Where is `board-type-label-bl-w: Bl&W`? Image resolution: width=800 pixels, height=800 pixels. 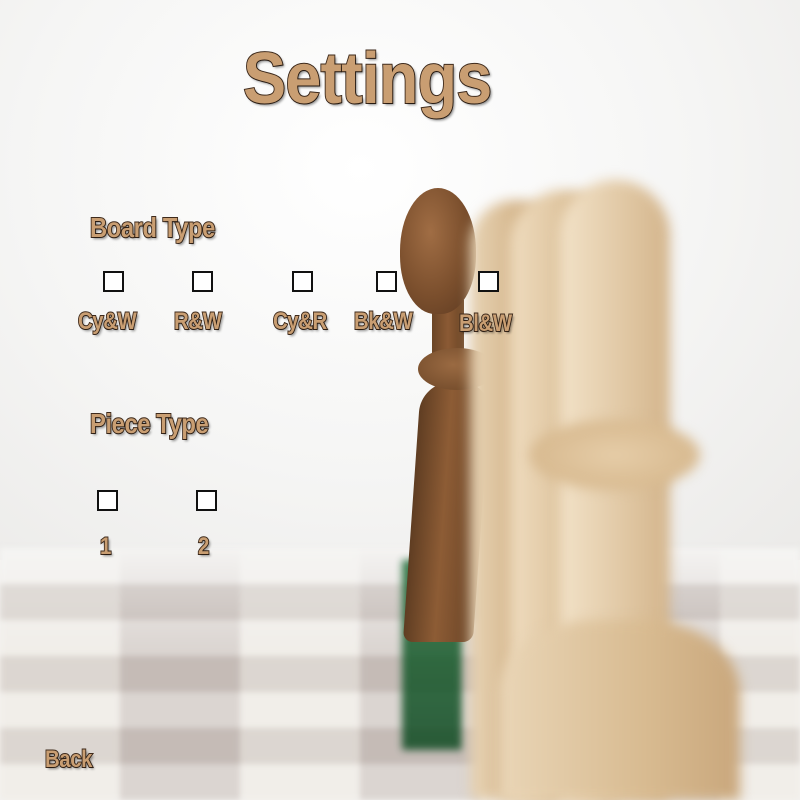 board-type-label-bl-w: Bl&W is located at coordinates (485, 323).